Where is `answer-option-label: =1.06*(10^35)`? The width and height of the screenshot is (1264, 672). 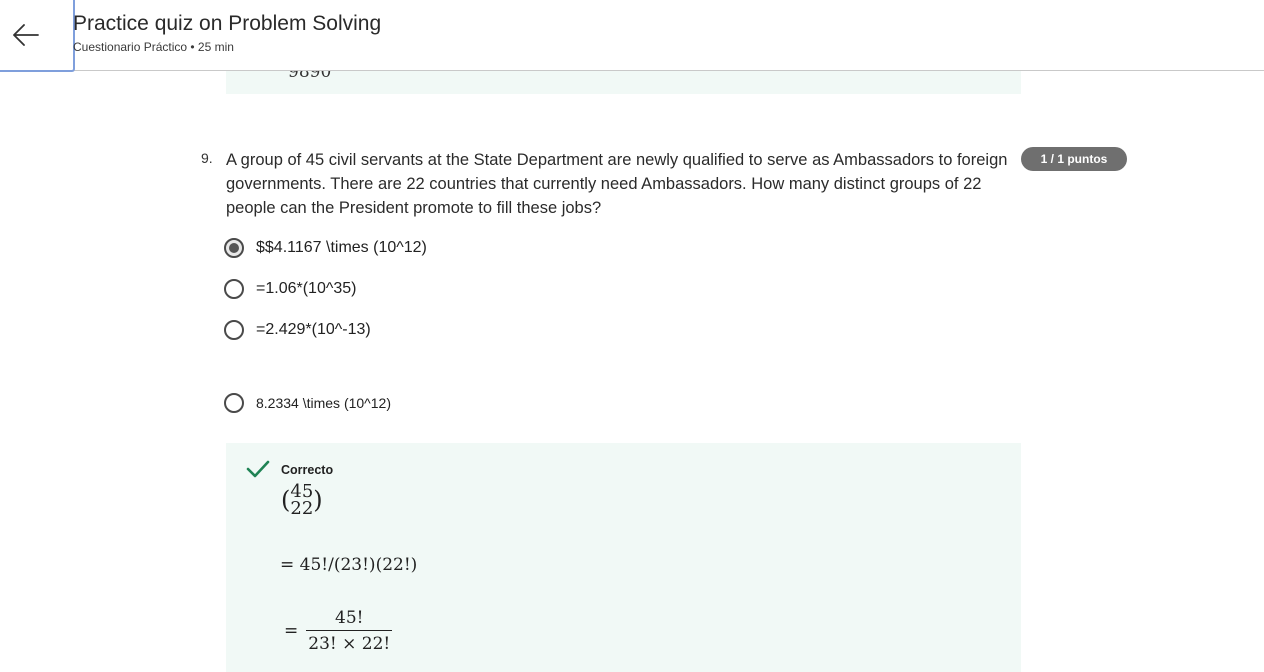 answer-option-label: =1.06*(10^35) is located at coordinates (306, 288).